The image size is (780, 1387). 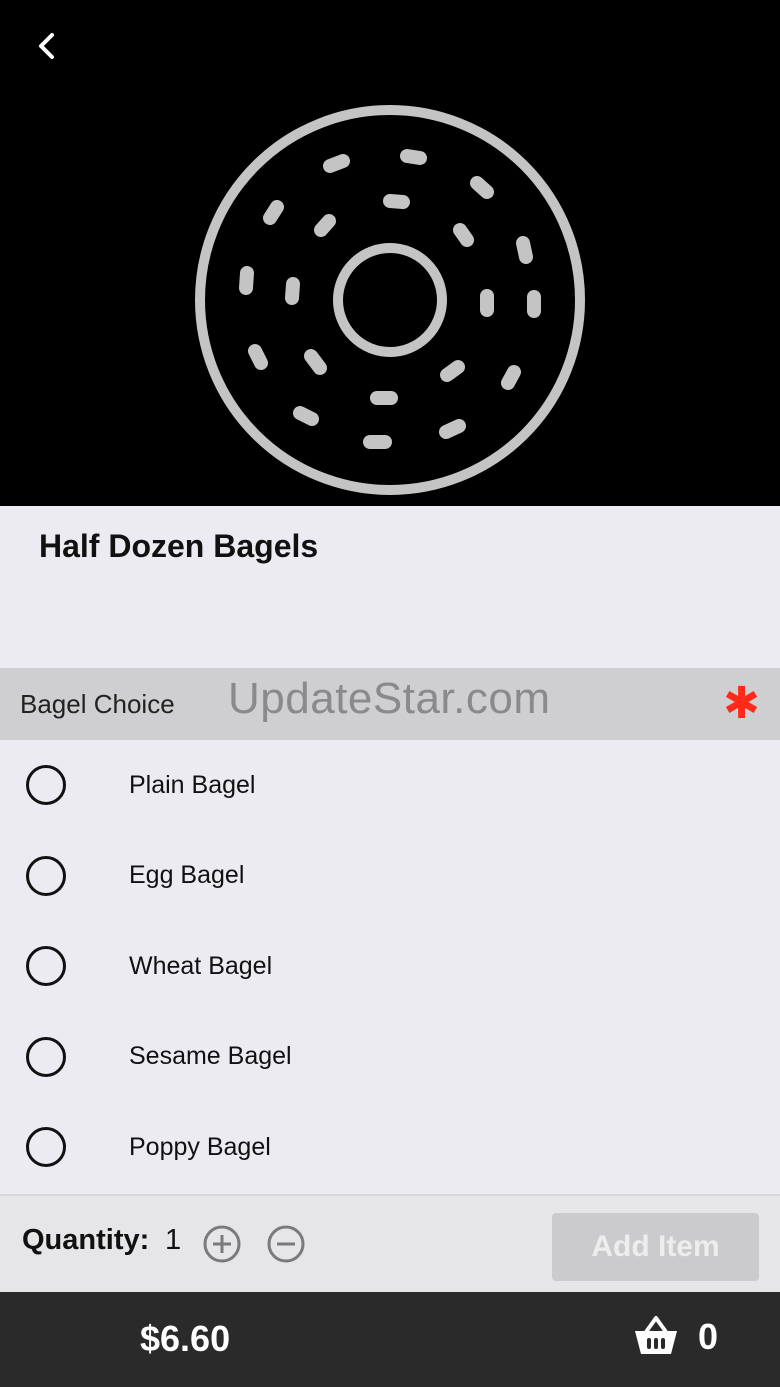 What do you see at coordinates (173, 1240) in the screenshot?
I see `quantity-value: 1` at bounding box center [173, 1240].